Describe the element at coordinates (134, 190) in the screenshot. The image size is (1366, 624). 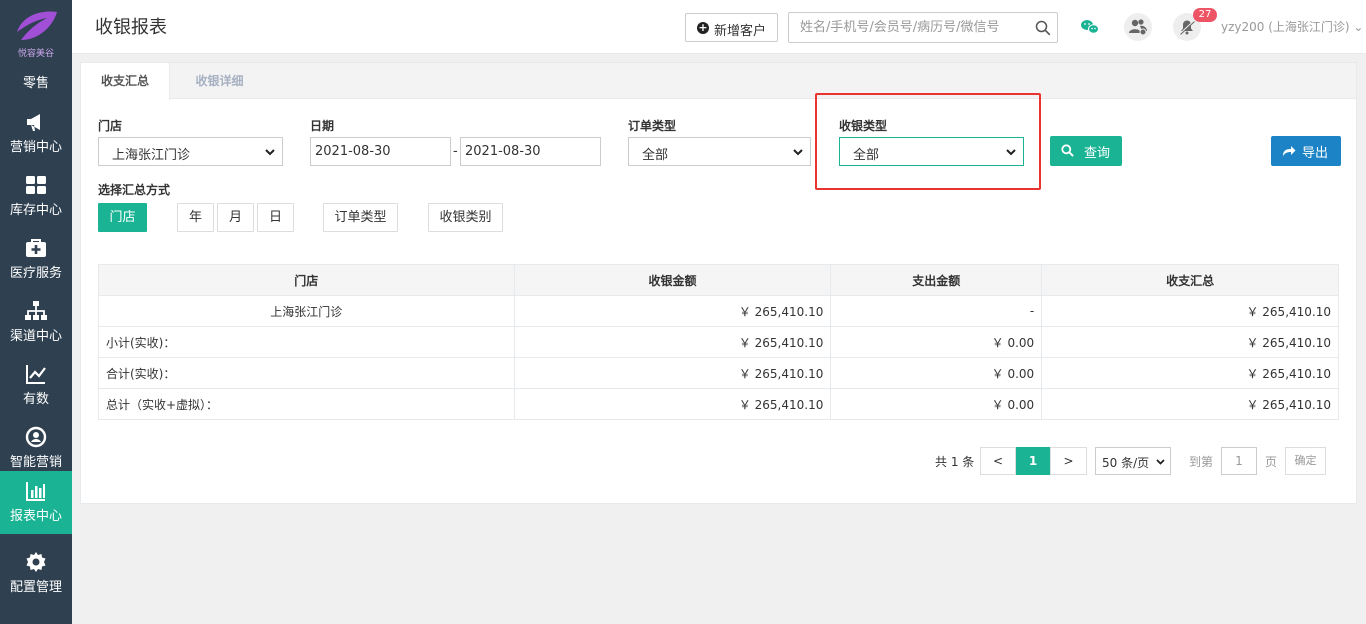
I see `group-by-label: 选择汇总方式` at that location.